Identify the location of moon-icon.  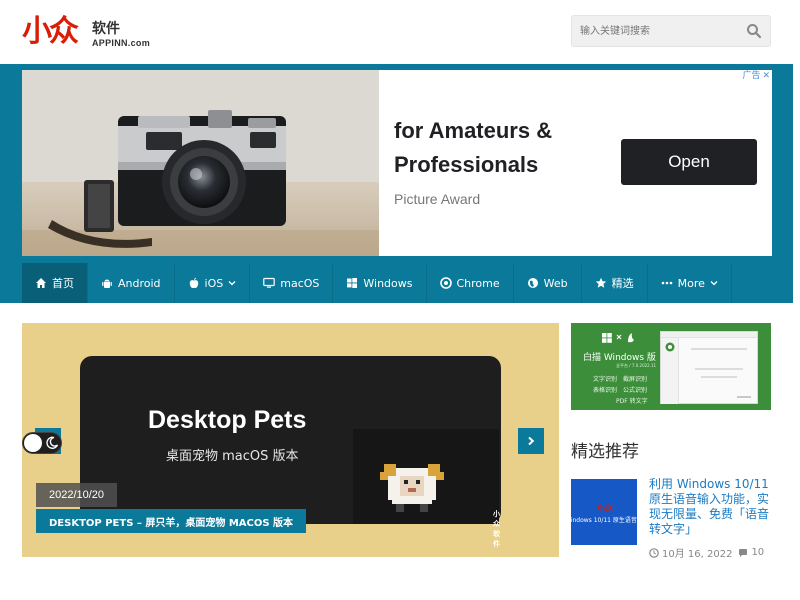
(52, 442).